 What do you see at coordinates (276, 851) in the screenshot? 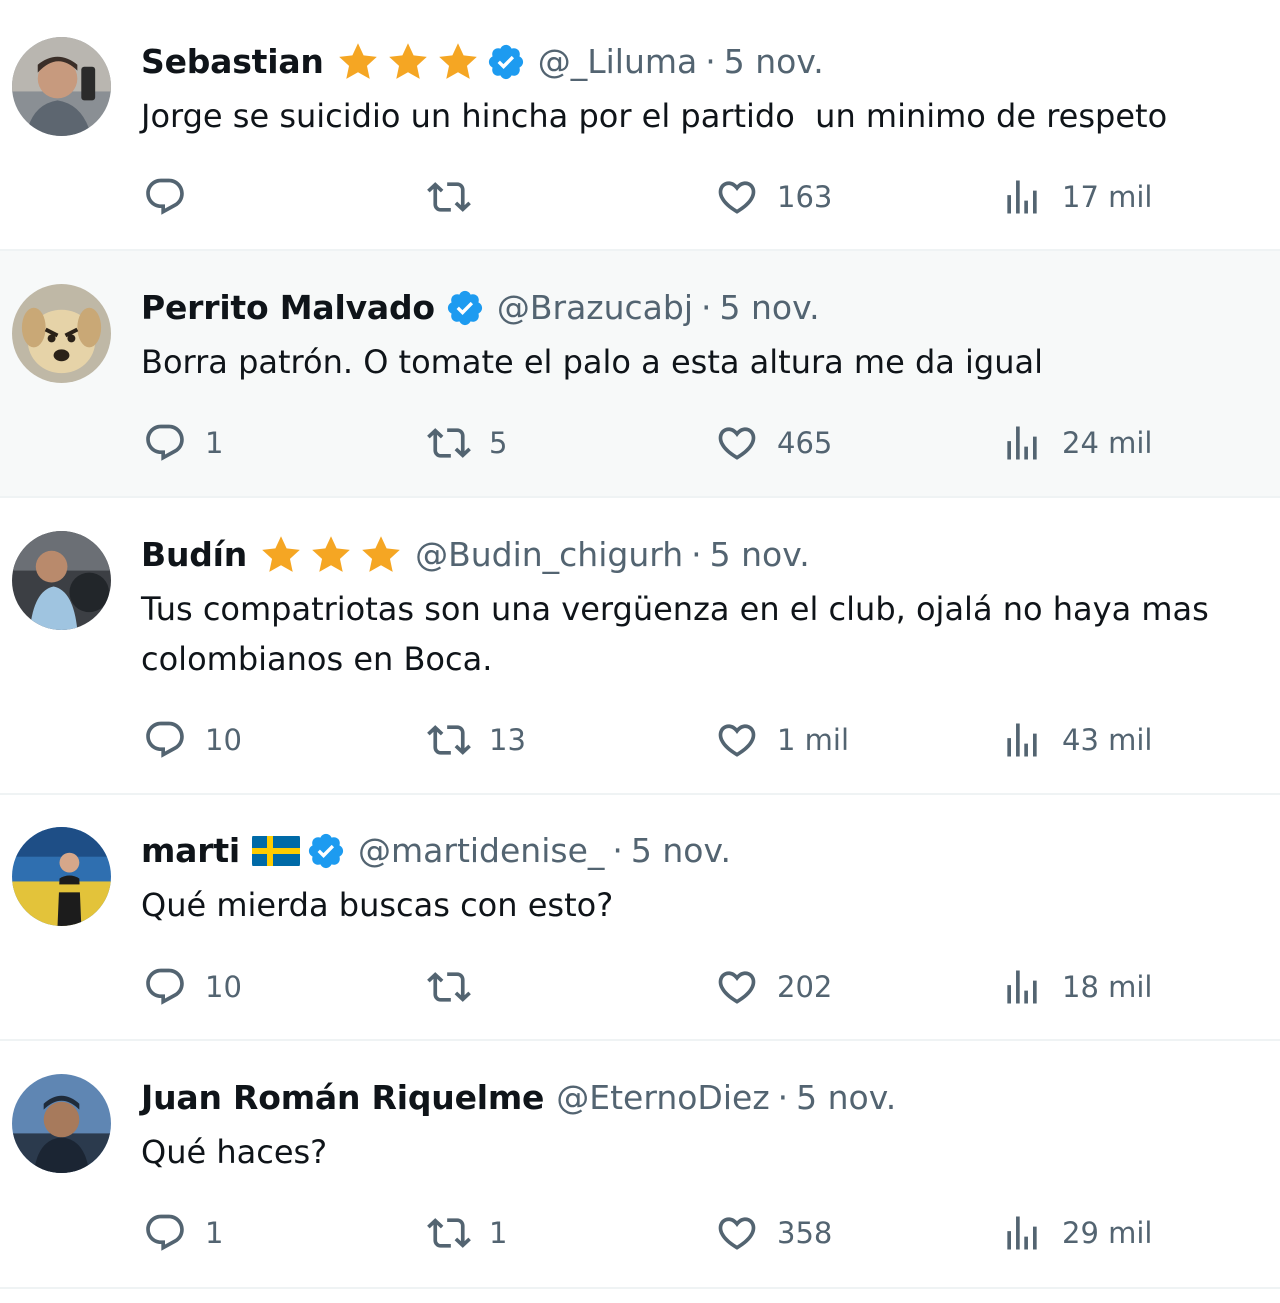
I see `sweden-flag-icon` at bounding box center [276, 851].